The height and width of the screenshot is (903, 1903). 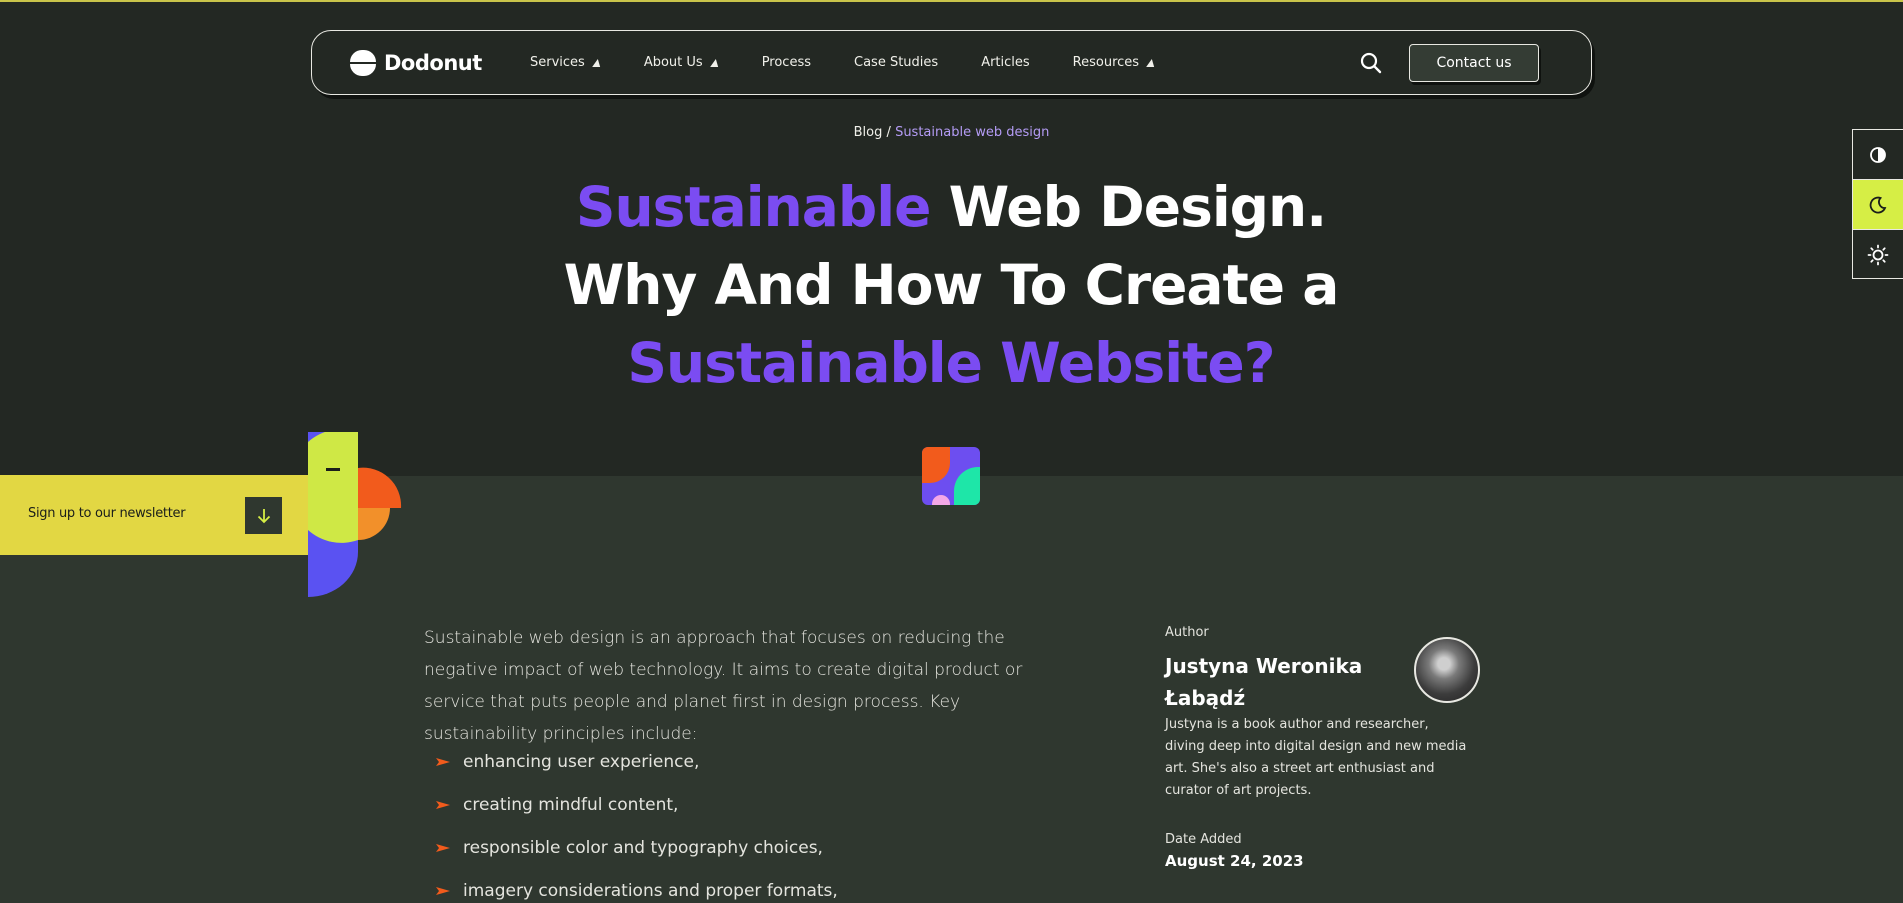 I want to click on nav-item-case-studies: Case Studies, so click(x=896, y=62).